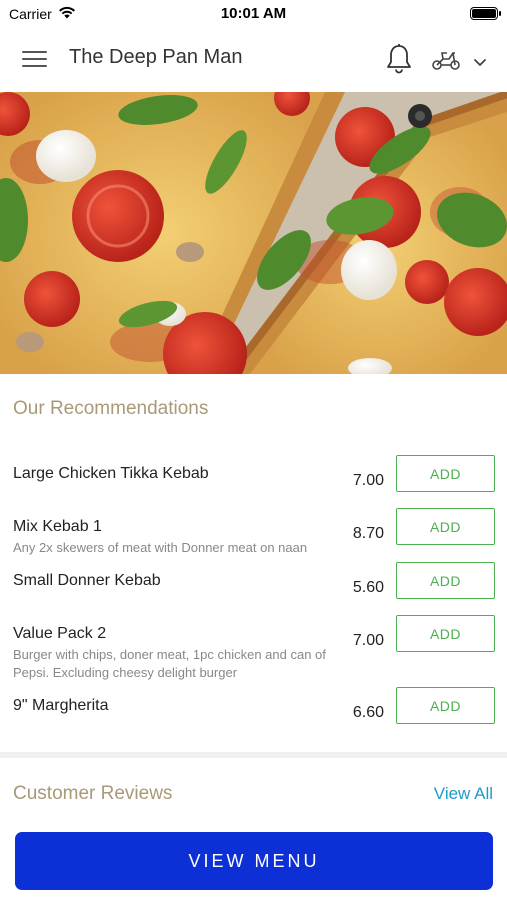 Image resolution: width=507 pixels, height=900 pixels. What do you see at coordinates (156, 57) in the screenshot?
I see `store-title: The Deep Pan Man` at bounding box center [156, 57].